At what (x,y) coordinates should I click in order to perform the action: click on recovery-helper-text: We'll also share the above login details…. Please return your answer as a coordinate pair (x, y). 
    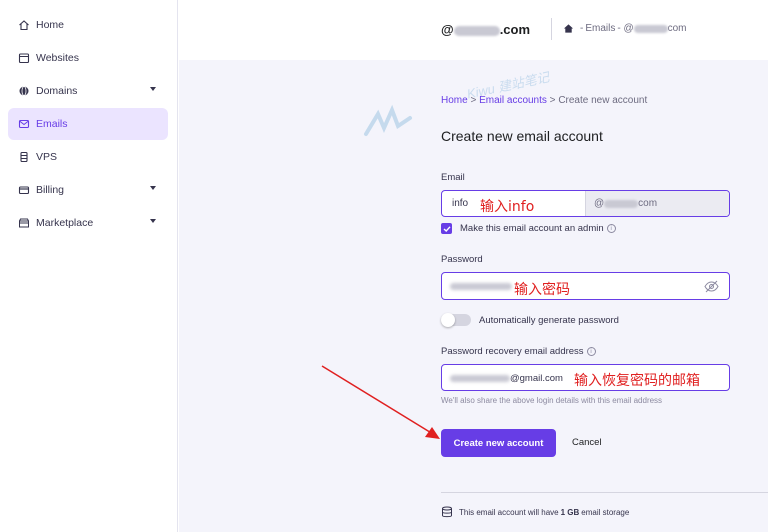
    Looking at the image, I should click on (552, 400).